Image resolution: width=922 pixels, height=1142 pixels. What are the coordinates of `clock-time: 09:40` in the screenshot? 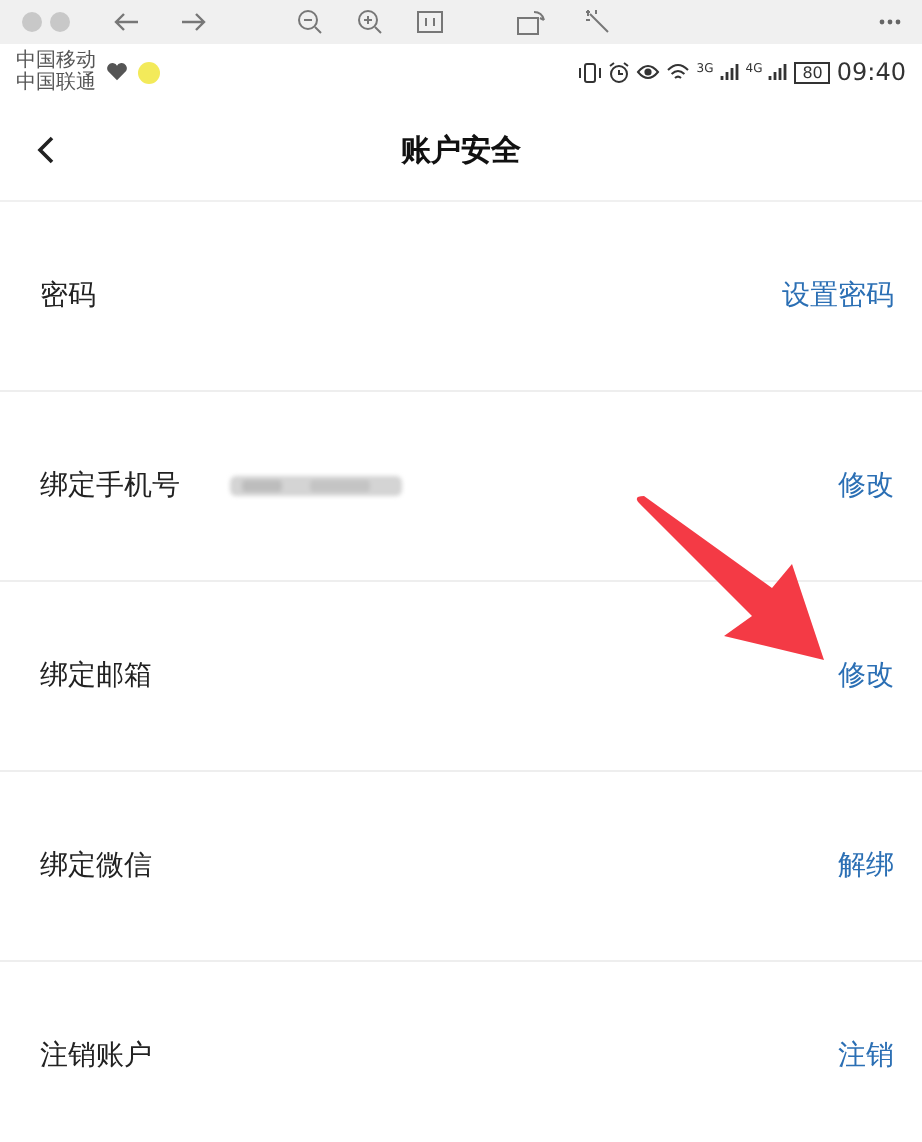 It's located at (871, 72).